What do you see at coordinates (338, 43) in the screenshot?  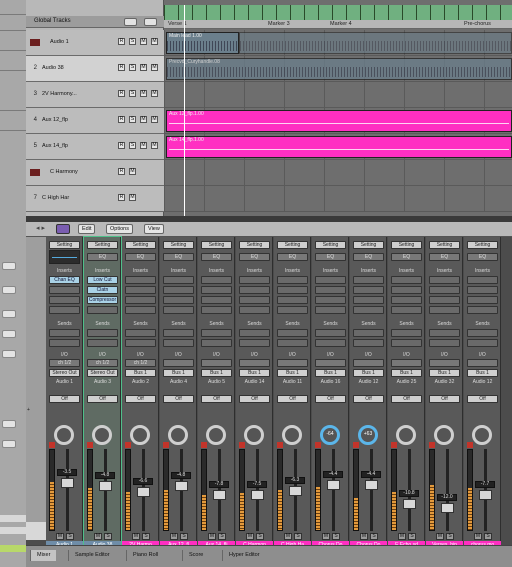 I see `track-lane-1: Main lead 1.00` at bounding box center [338, 43].